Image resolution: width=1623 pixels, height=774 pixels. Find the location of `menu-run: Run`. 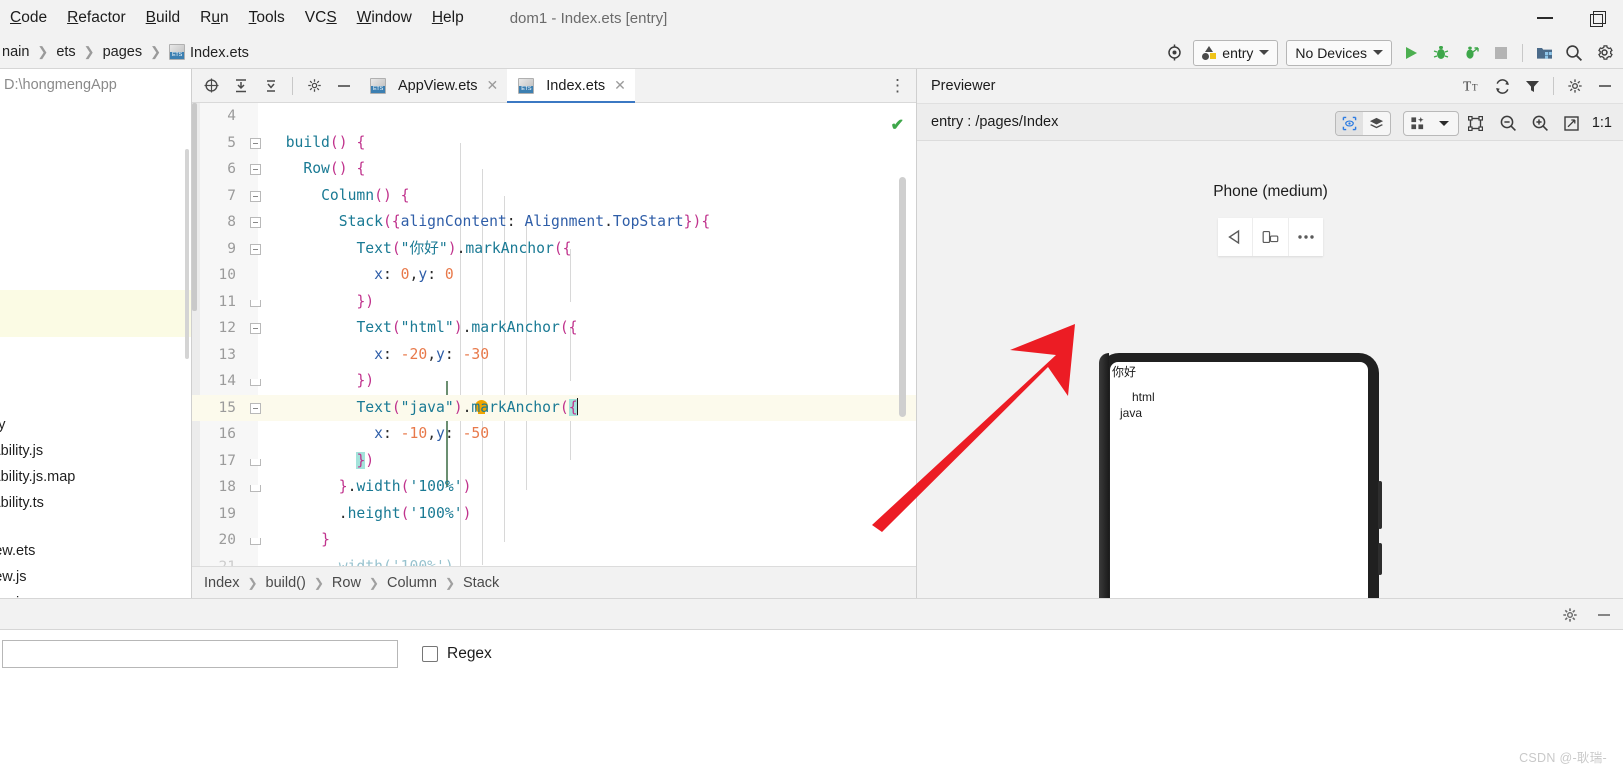

menu-run: Run is located at coordinates (214, 18).